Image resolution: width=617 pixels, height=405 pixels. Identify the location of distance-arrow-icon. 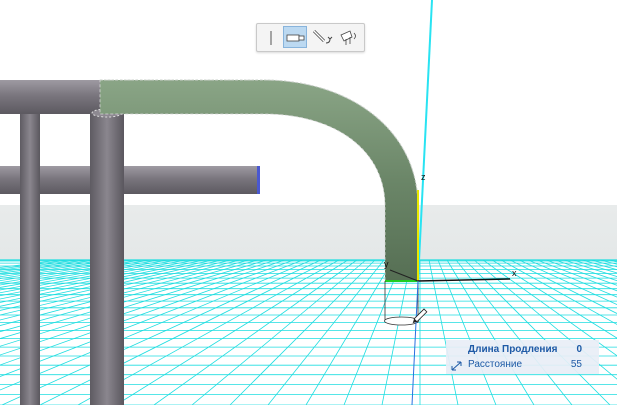
(456, 366).